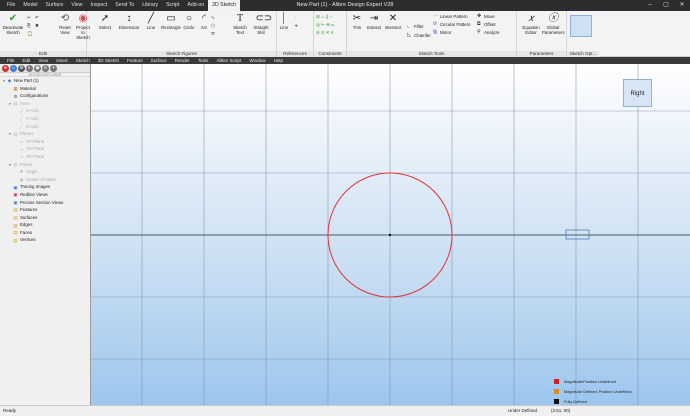 Image resolution: width=690 pixels, height=416 pixels. I want to click on tree-item: ✱ Origin, so click(45, 172).